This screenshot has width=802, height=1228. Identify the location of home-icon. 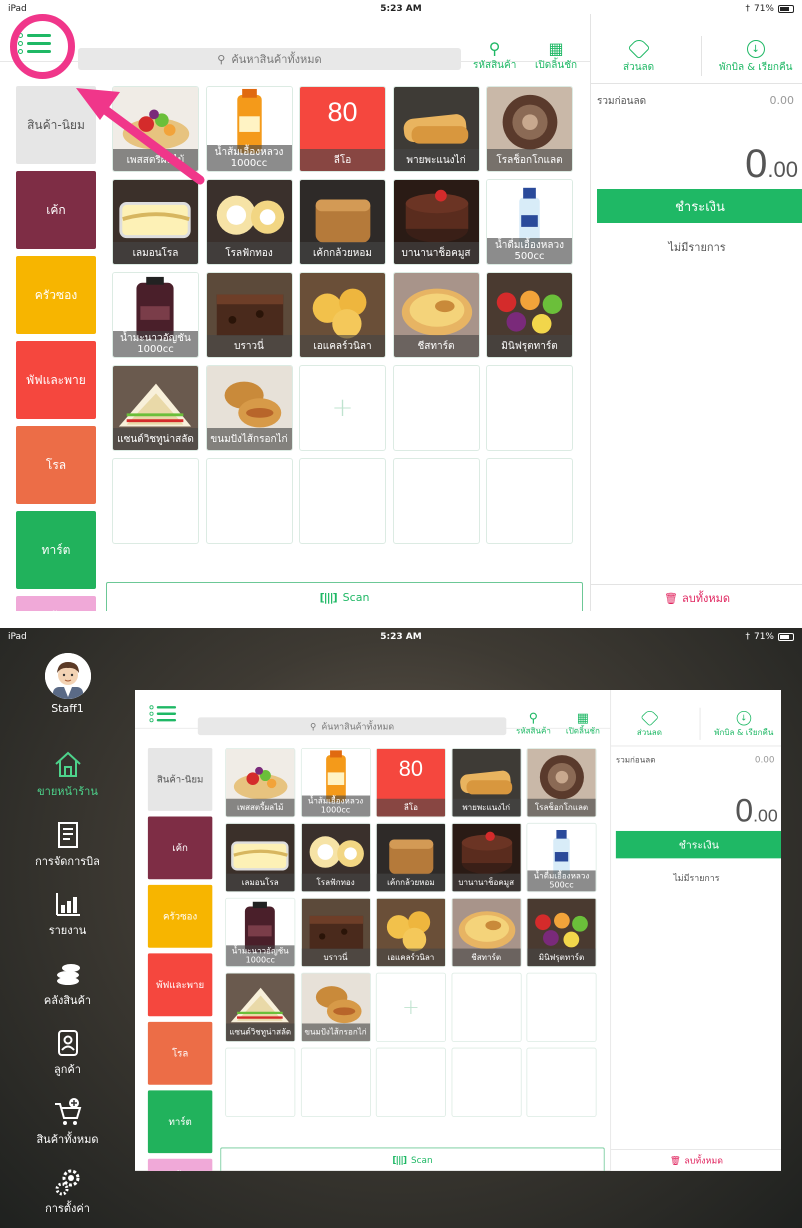
(67, 764).